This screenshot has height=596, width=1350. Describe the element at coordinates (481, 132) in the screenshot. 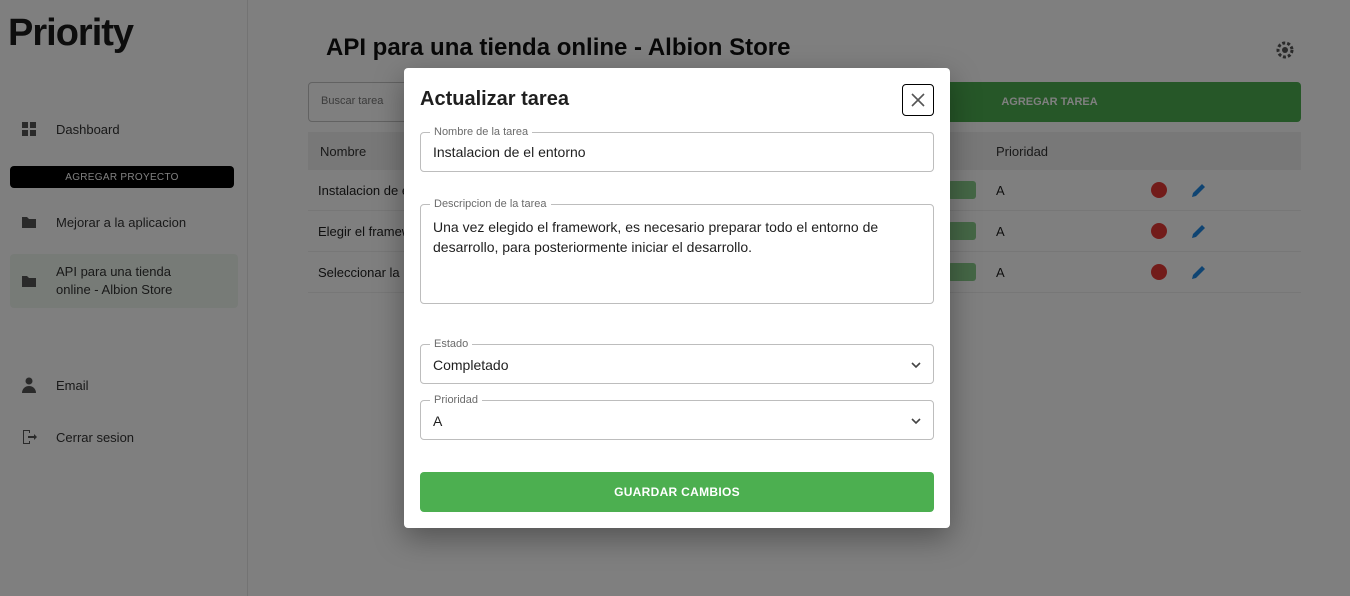

I see `task-name-label: Nombre de la tarea` at that location.